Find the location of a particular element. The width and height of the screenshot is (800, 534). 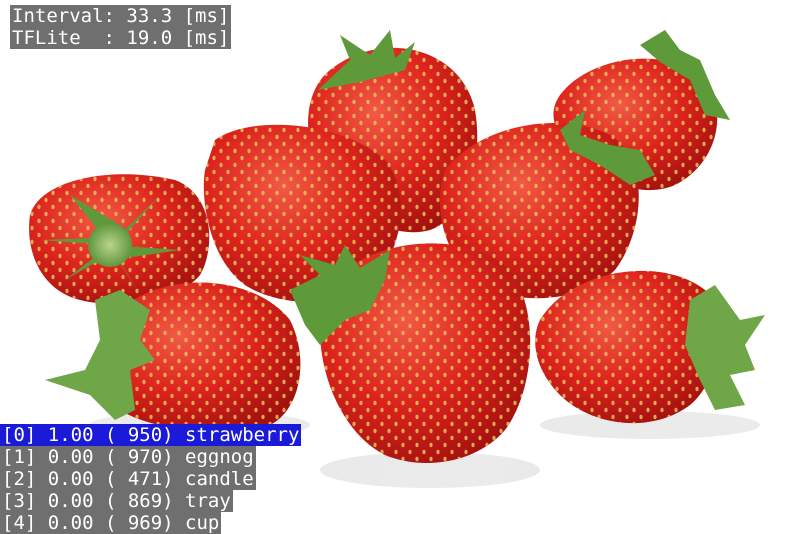

result-item: [2] 0.00 ( 471) candle is located at coordinates (128, 479).